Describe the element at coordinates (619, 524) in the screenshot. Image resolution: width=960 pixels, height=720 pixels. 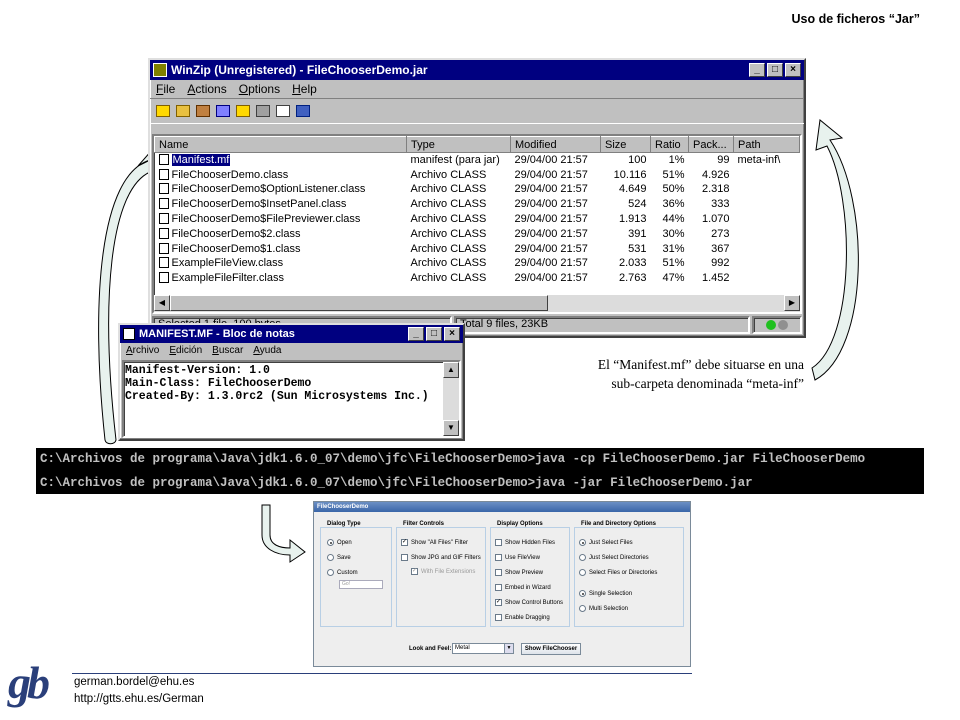
I see `file-dir-options-title: File and Directory Options` at that location.